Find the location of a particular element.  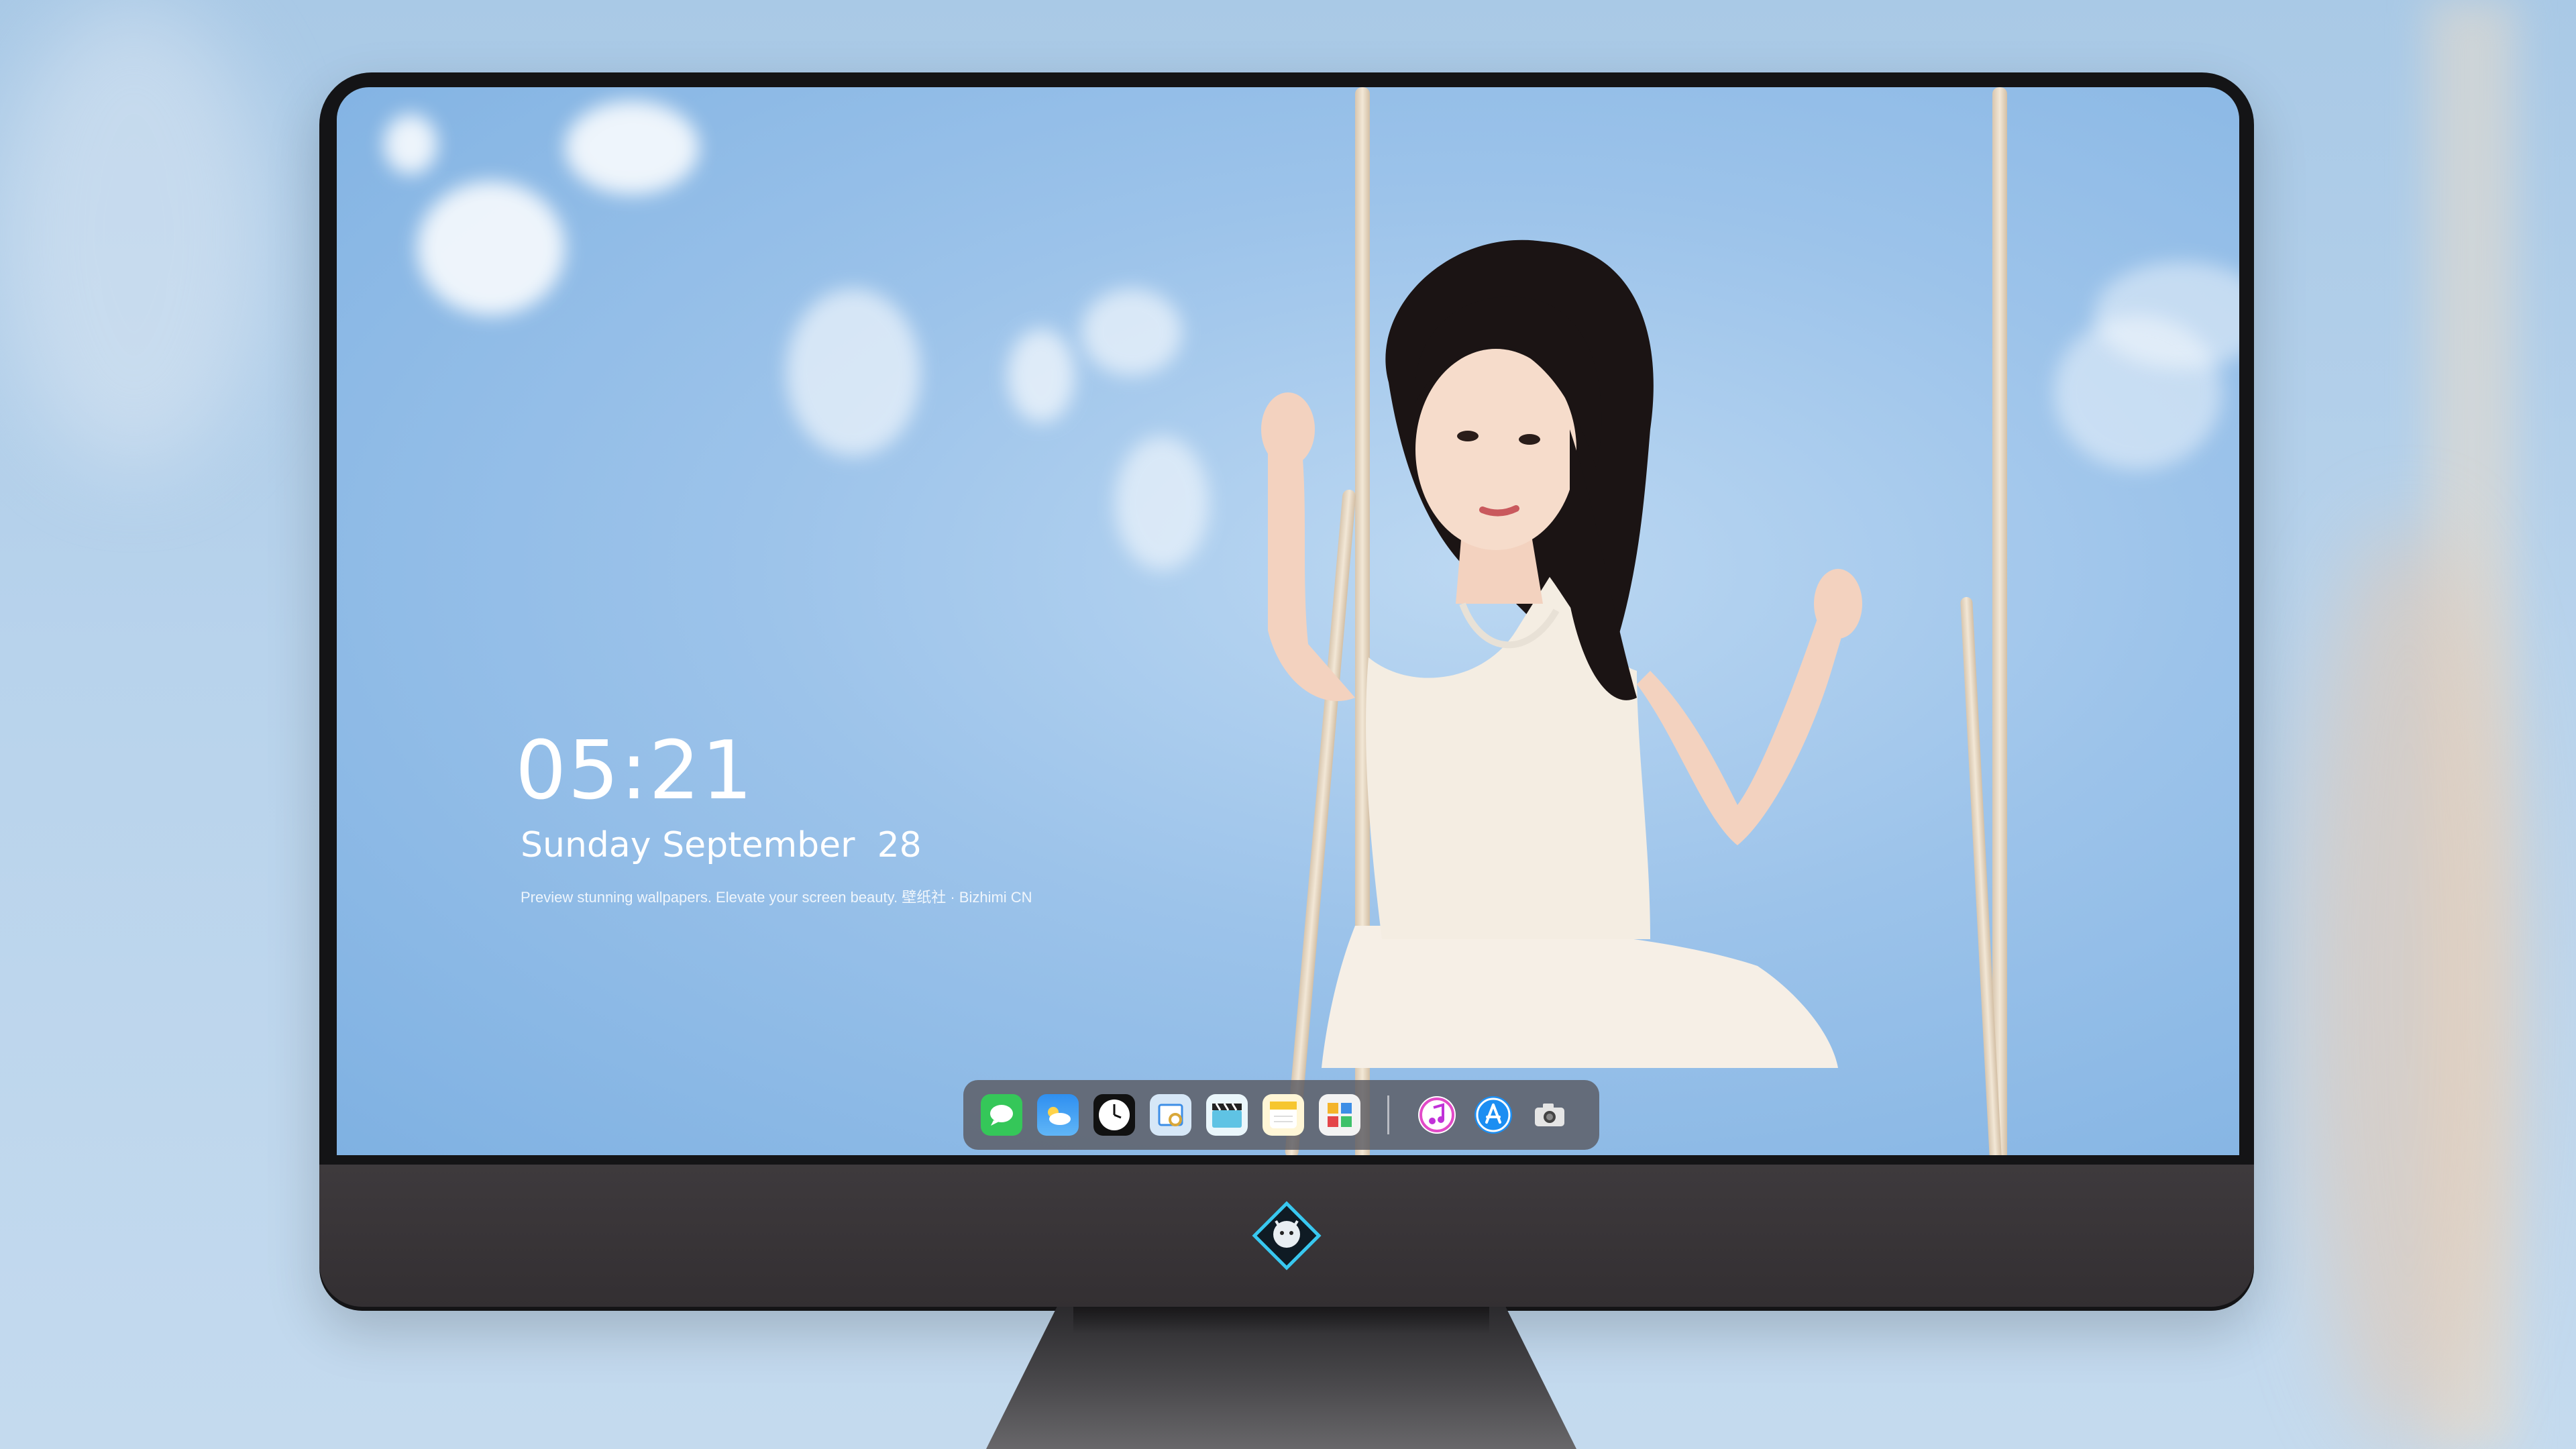

photos-icon is located at coordinates (1339, 1115).